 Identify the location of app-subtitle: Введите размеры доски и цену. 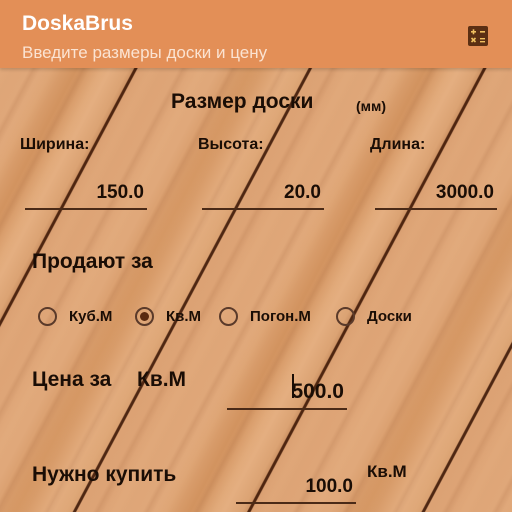
(145, 52).